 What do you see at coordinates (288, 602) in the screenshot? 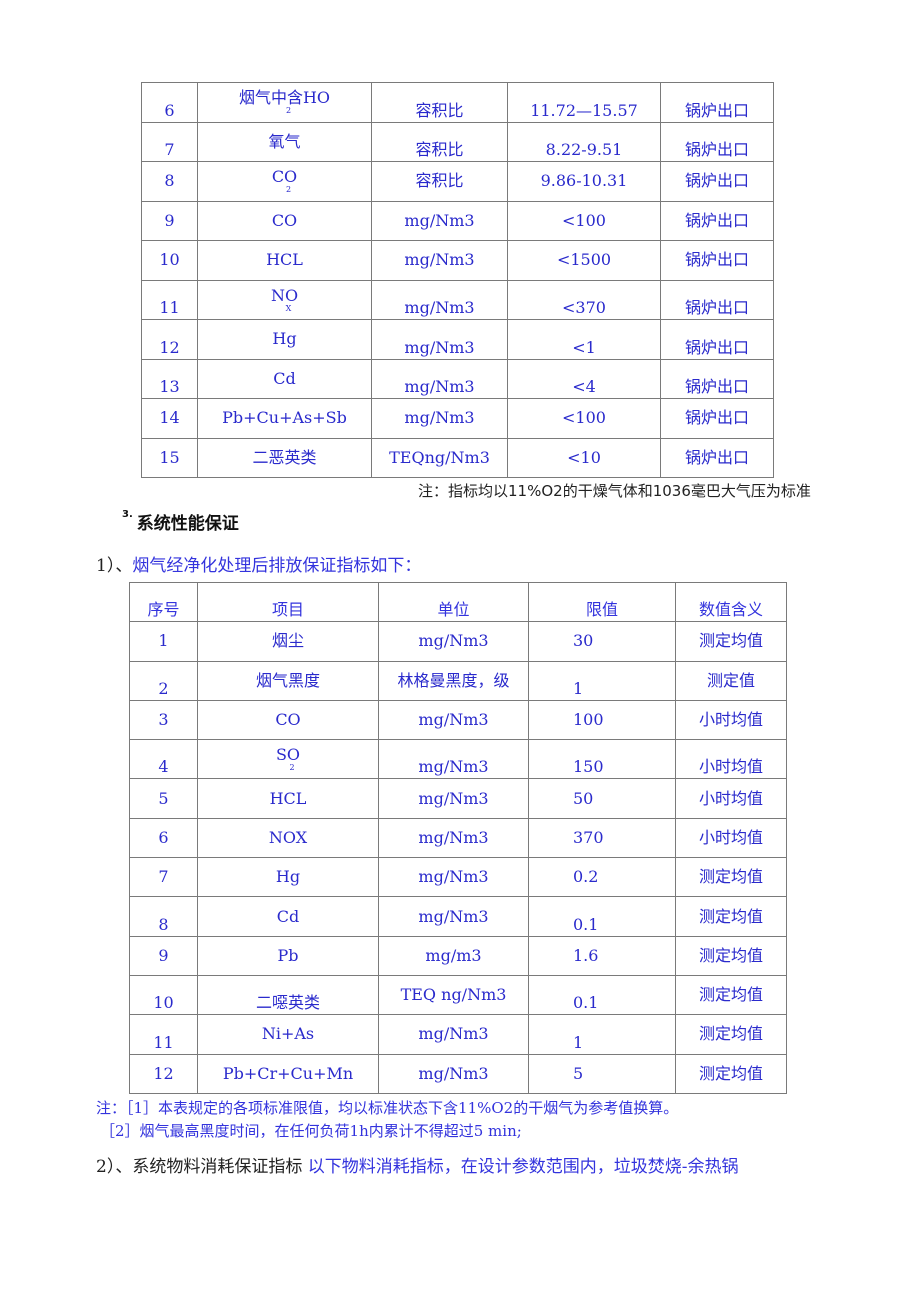
I see `column-header: 项目` at bounding box center [288, 602].